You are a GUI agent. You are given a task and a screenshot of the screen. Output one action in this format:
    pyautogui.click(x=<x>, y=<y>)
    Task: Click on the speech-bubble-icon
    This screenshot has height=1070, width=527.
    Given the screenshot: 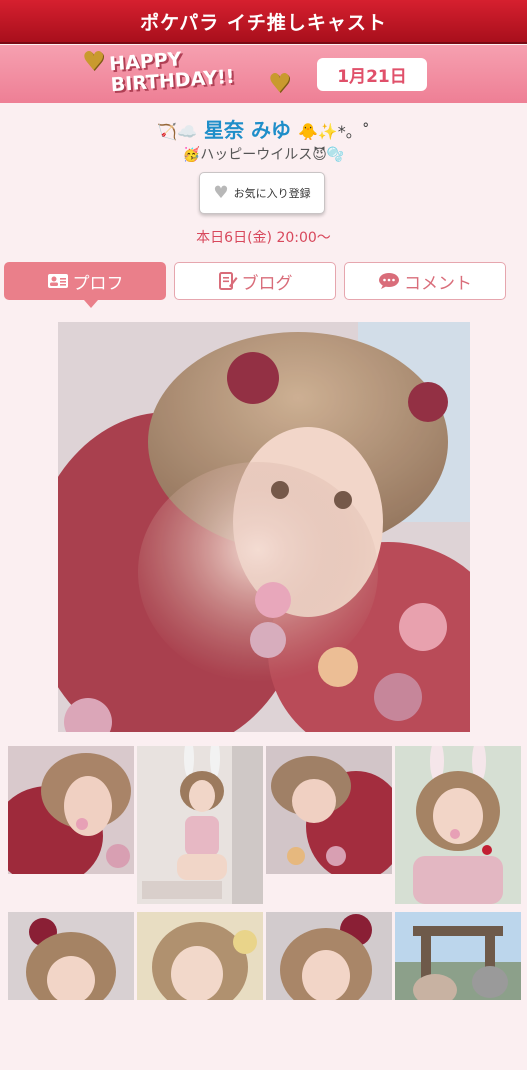 What is the action you would take?
    pyautogui.click(x=389, y=281)
    